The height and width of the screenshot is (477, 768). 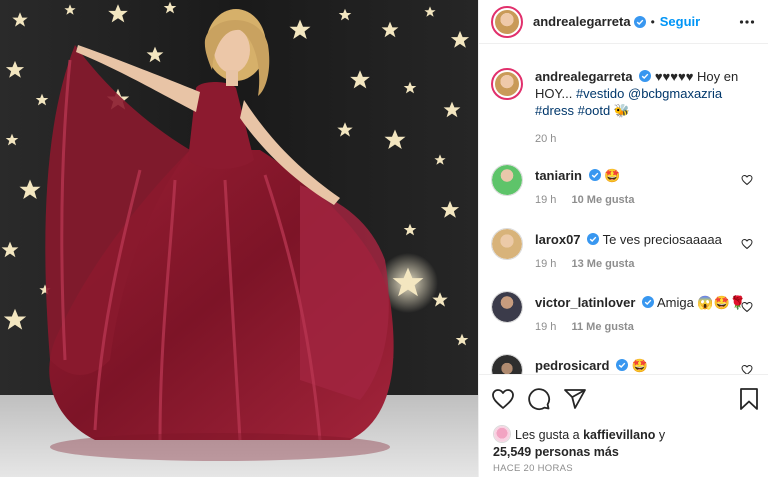 I want to click on post-header: andrealegarreta • Seguir, so click(x=623, y=22).